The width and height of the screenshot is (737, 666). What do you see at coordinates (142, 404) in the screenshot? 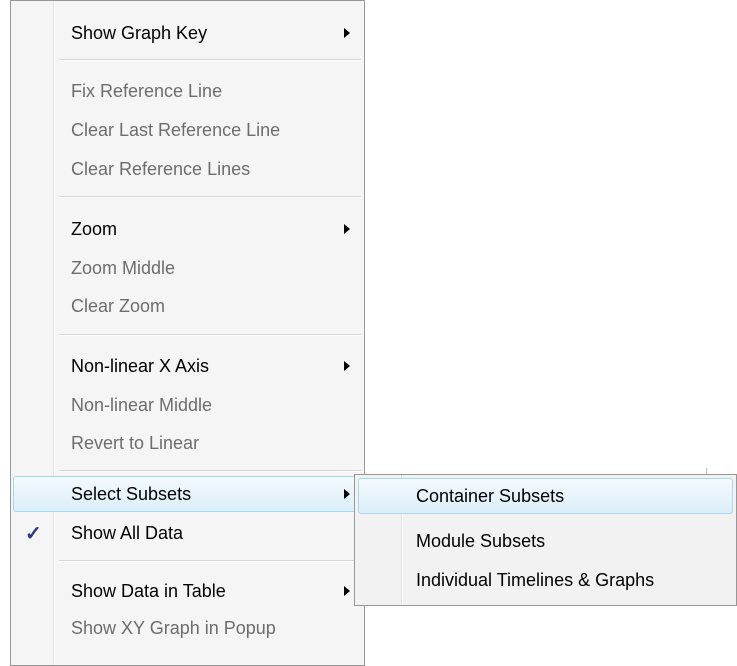
I see `menu-item-label: Non-linear Middle` at bounding box center [142, 404].